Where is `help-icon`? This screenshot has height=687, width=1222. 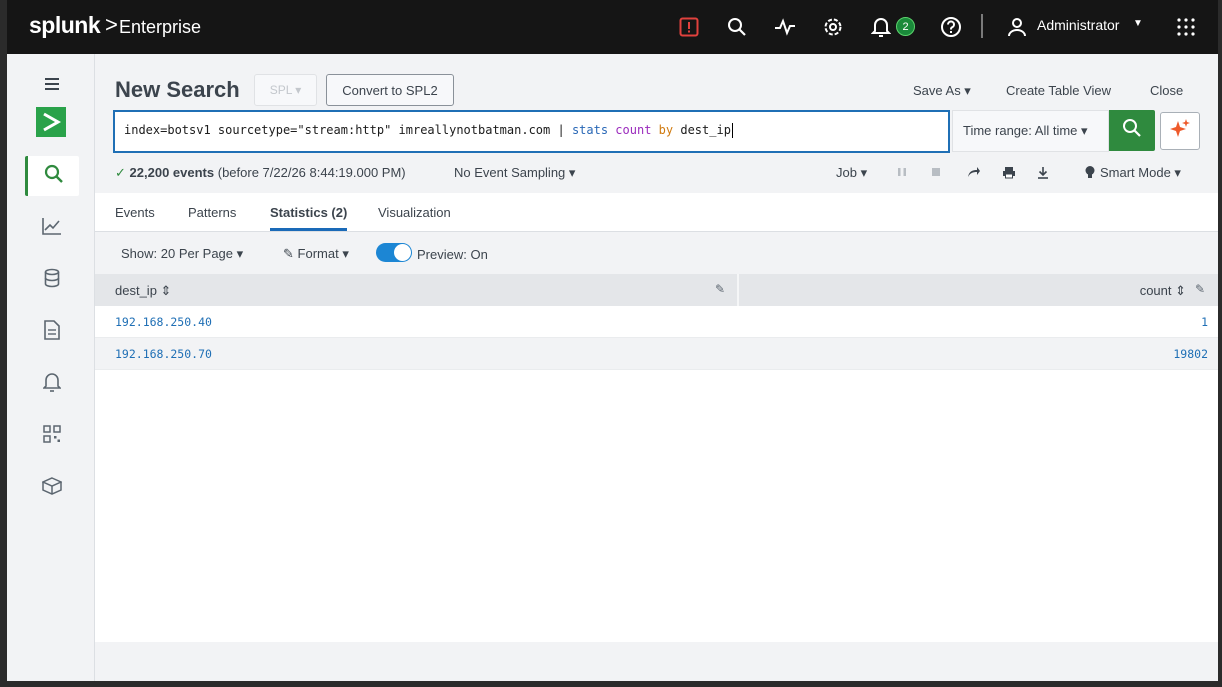 help-icon is located at coordinates (951, 27).